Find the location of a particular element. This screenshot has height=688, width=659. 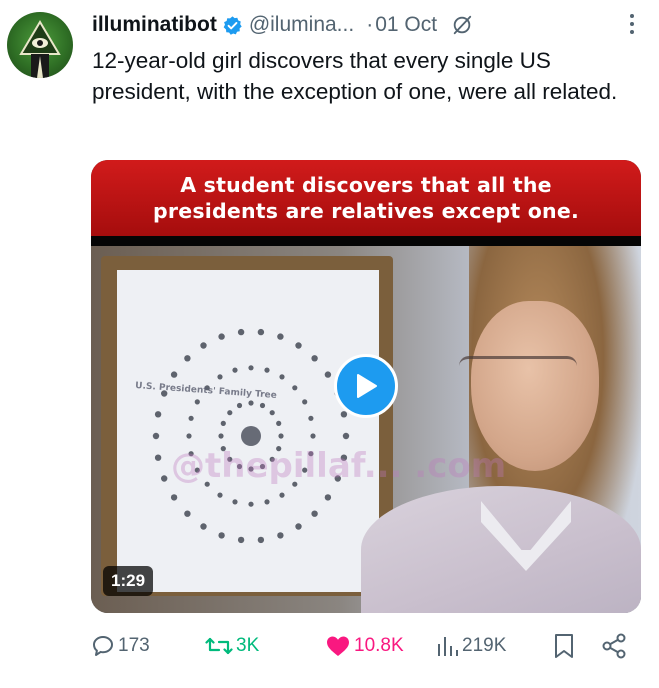

person-glasses is located at coordinates (518, 372).